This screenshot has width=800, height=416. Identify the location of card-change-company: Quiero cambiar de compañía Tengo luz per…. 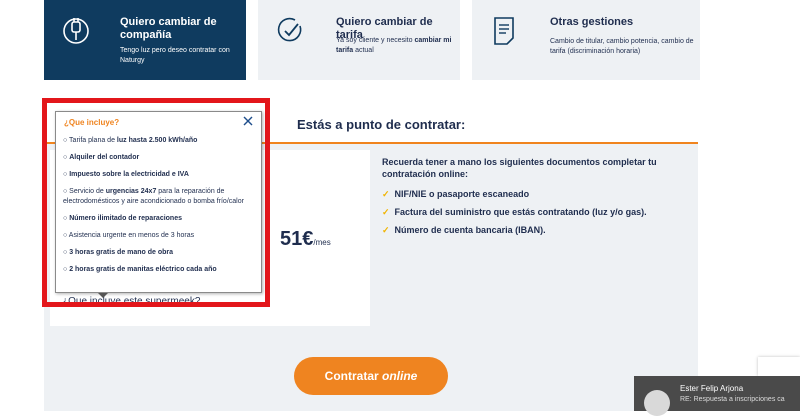
(145, 40).